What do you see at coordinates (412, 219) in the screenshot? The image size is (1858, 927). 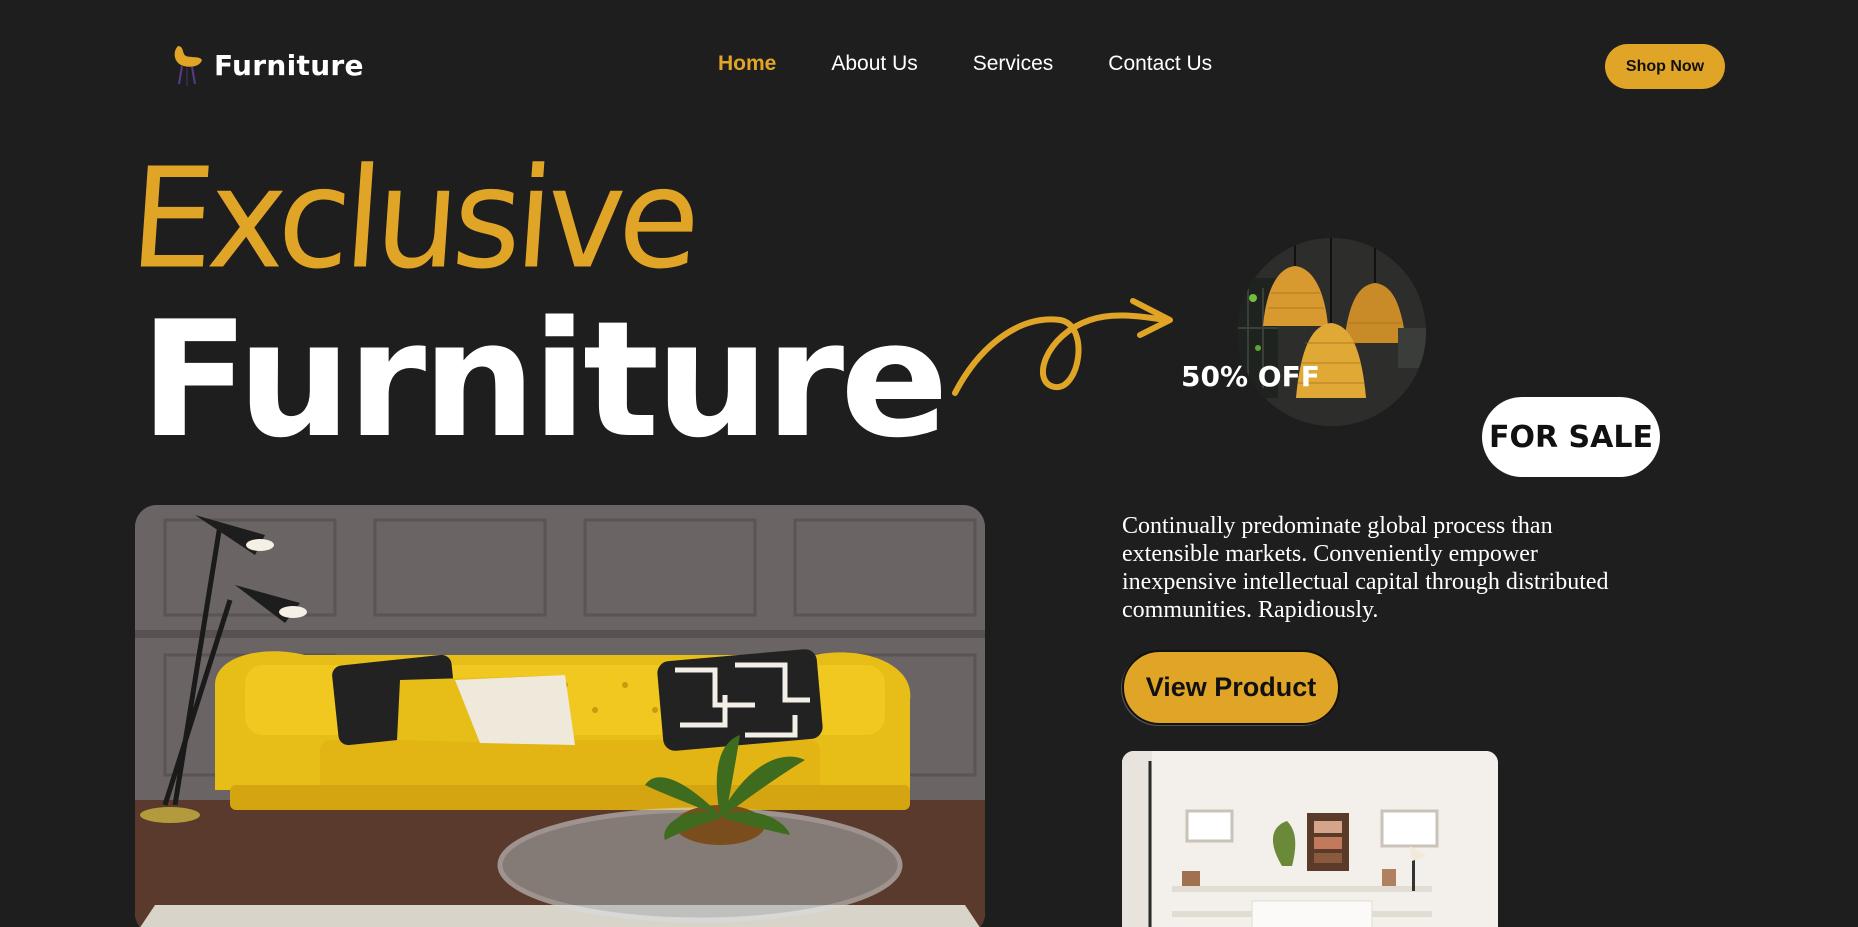 I see `hero-title-top: Exclusive` at bounding box center [412, 219].